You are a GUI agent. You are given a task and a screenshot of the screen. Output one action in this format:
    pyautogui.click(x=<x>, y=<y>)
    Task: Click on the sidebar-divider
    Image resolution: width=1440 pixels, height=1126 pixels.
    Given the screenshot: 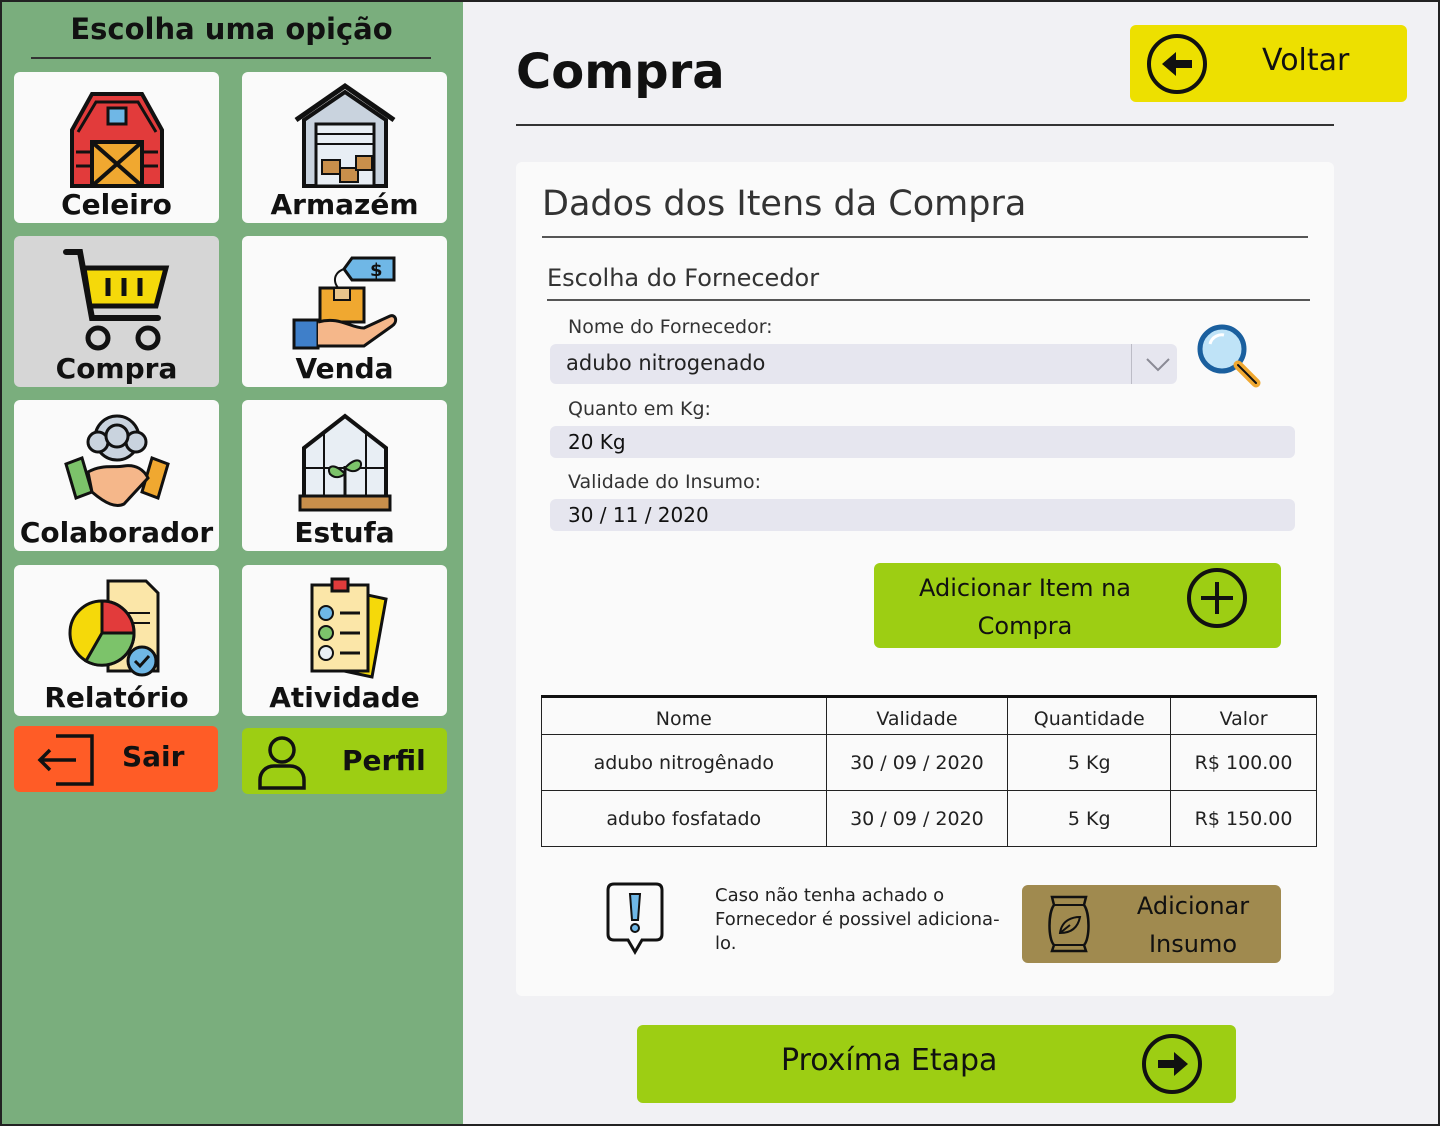 What is the action you would take?
    pyautogui.click(x=231, y=58)
    